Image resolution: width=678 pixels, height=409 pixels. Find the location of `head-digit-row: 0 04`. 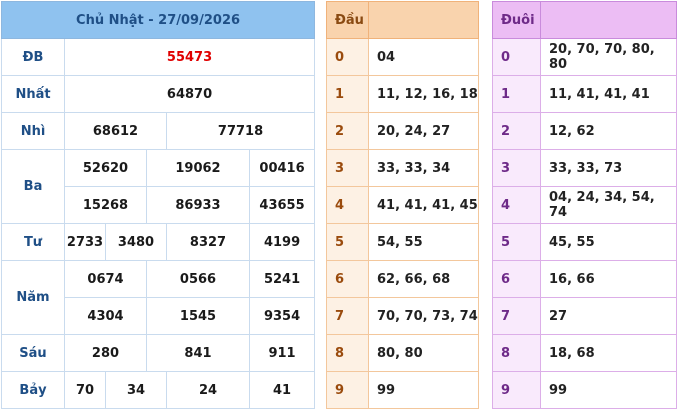

head-digit-row: 0 04 is located at coordinates (402, 57).